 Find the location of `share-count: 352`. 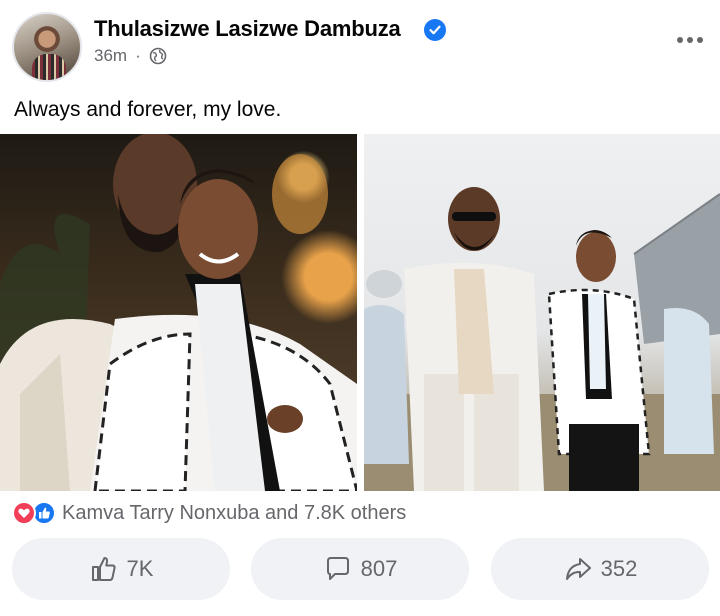

share-count: 352 is located at coordinates (619, 568).